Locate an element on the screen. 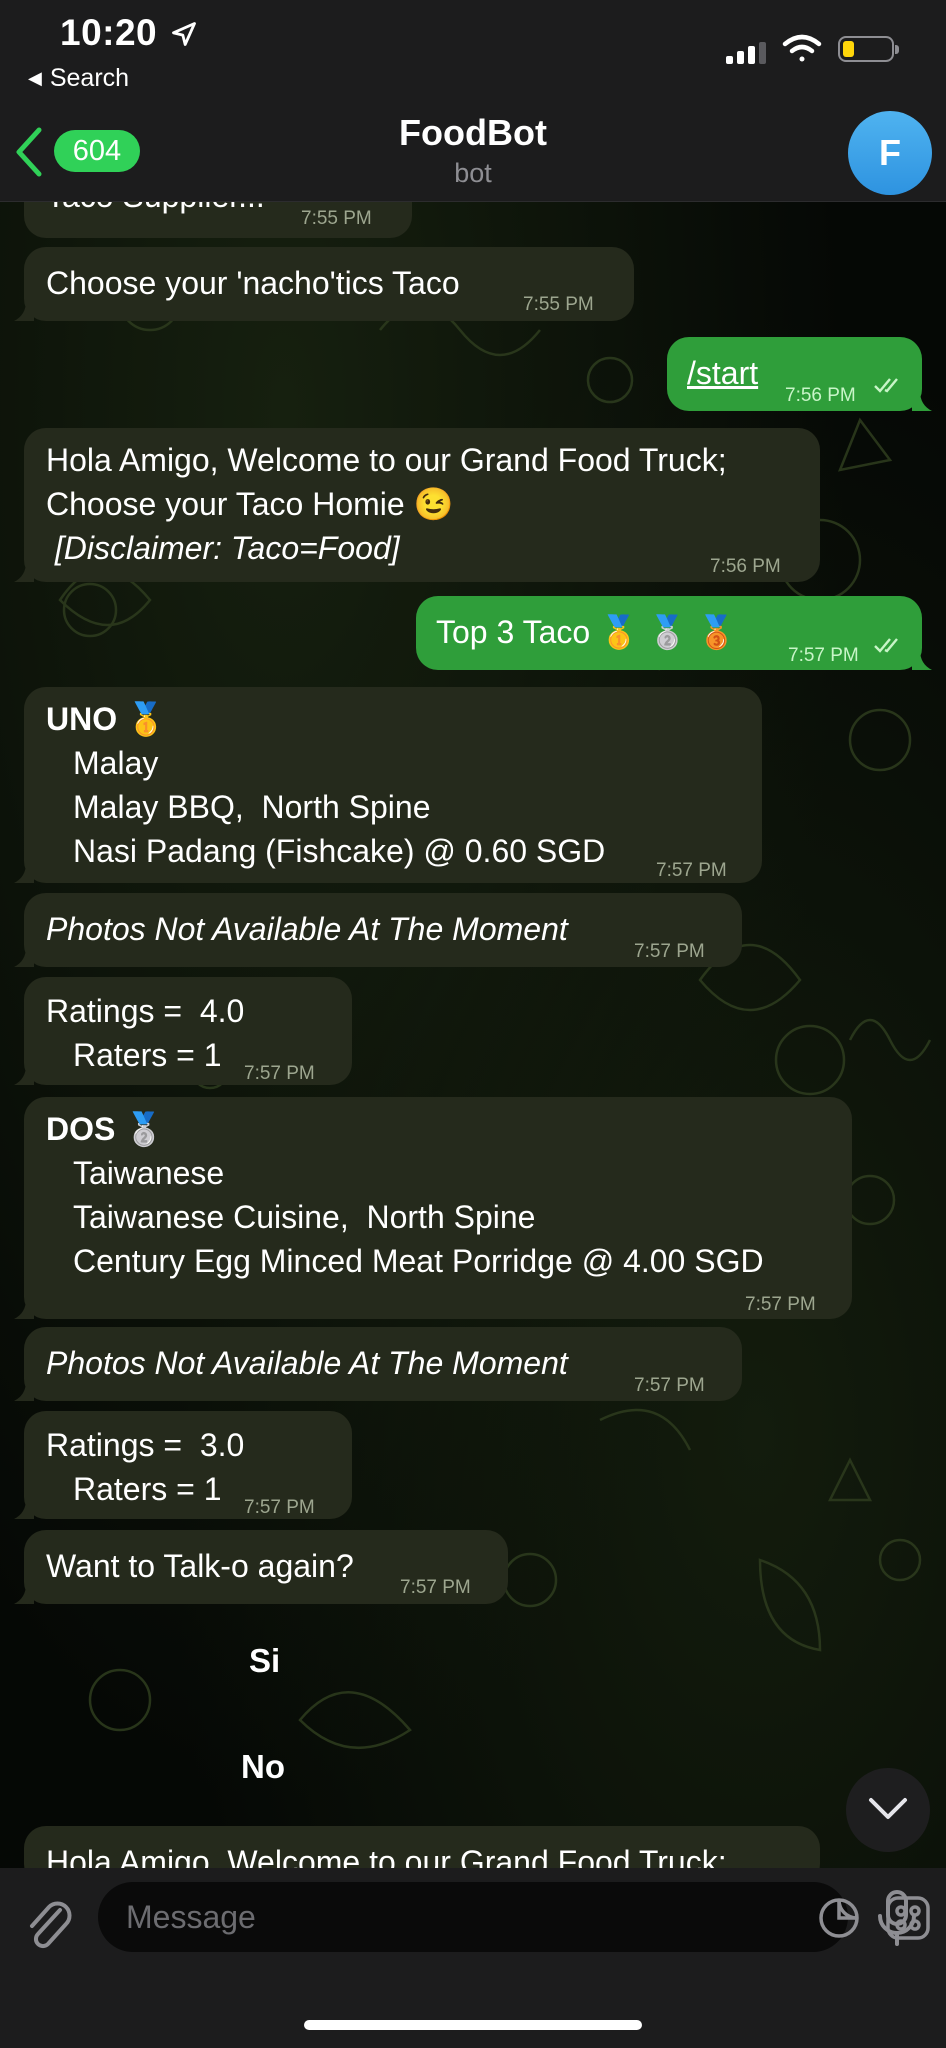  message-line: [Disclaimer: Taco=Food] is located at coordinates (223, 548).